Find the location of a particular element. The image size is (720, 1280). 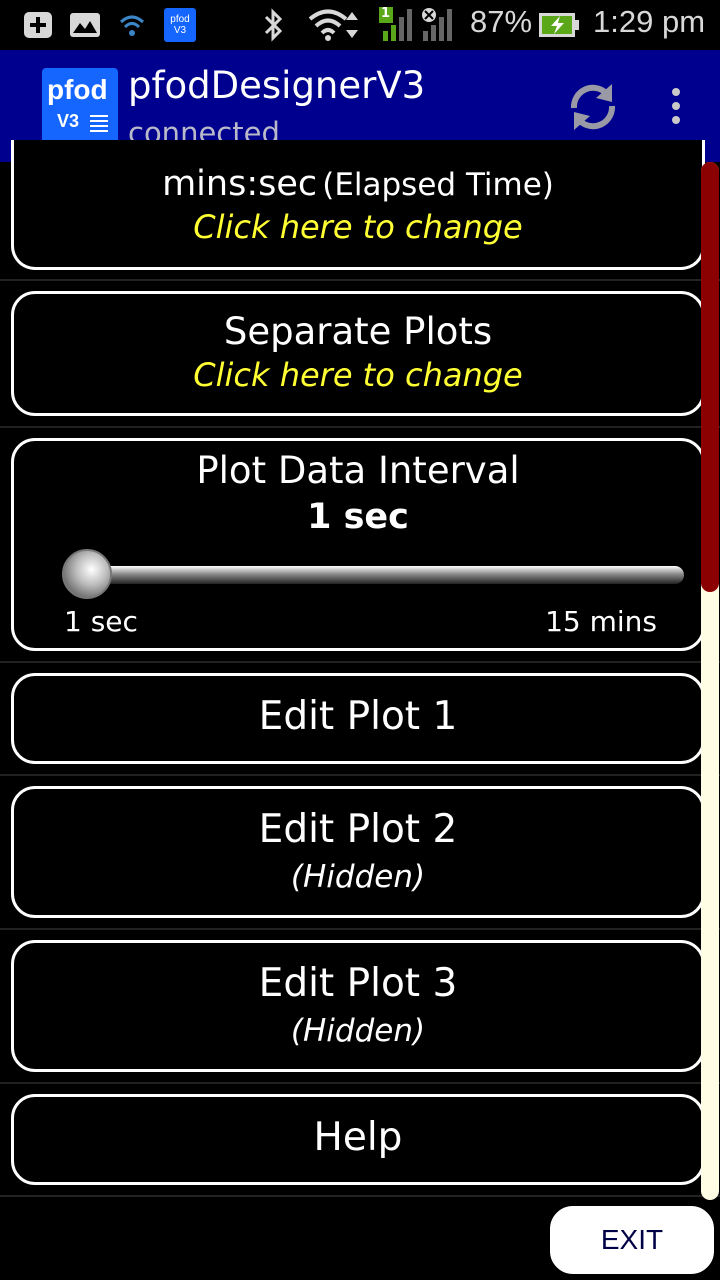

separate-plots-hint: Click here to change is located at coordinates (358, 375).